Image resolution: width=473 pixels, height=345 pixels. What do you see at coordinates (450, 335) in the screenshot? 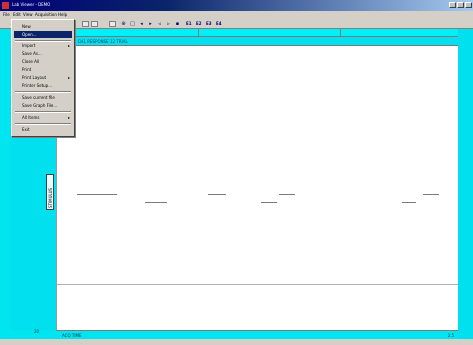
I see `axis-end-value: 2.5` at bounding box center [450, 335].